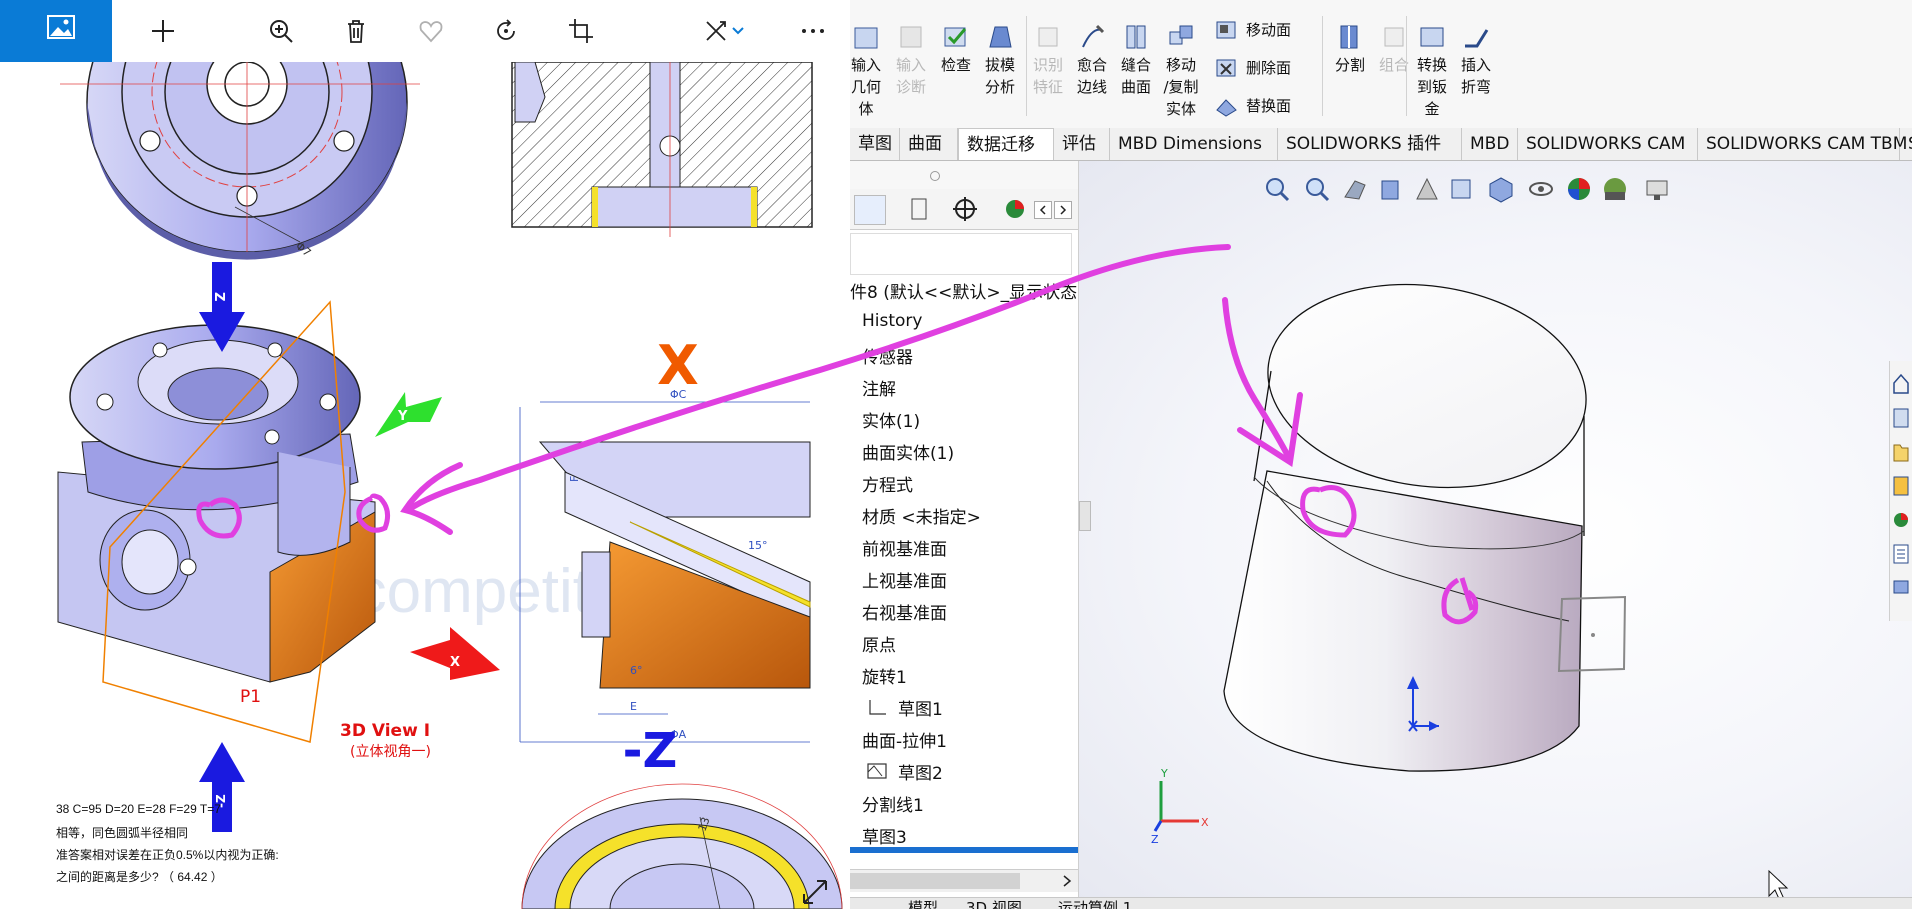 The image size is (1912, 909). Describe the element at coordinates (956, 49) in the screenshot. I see `check-button: 检查` at that location.